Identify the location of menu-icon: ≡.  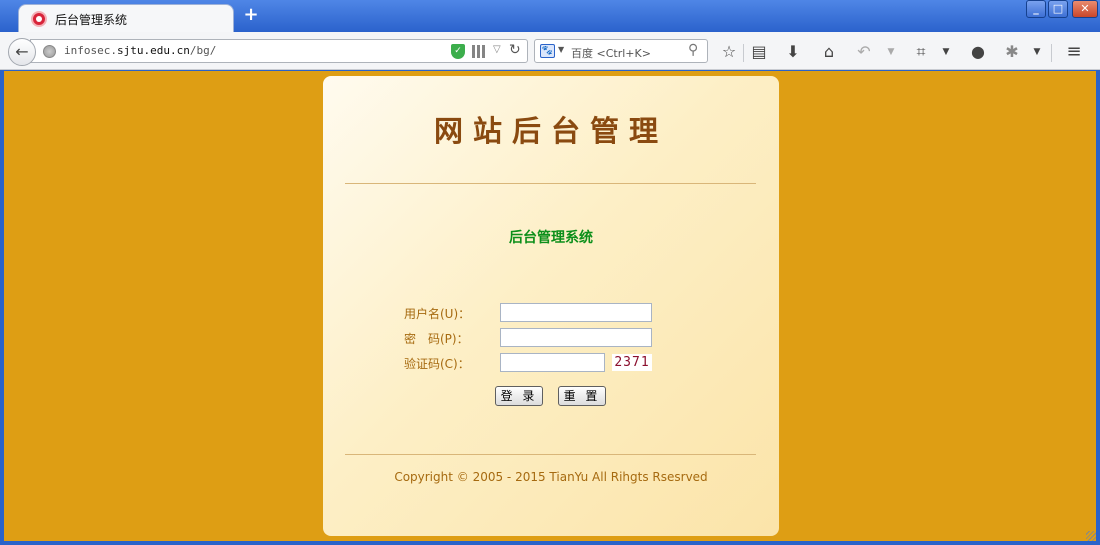
(1074, 52).